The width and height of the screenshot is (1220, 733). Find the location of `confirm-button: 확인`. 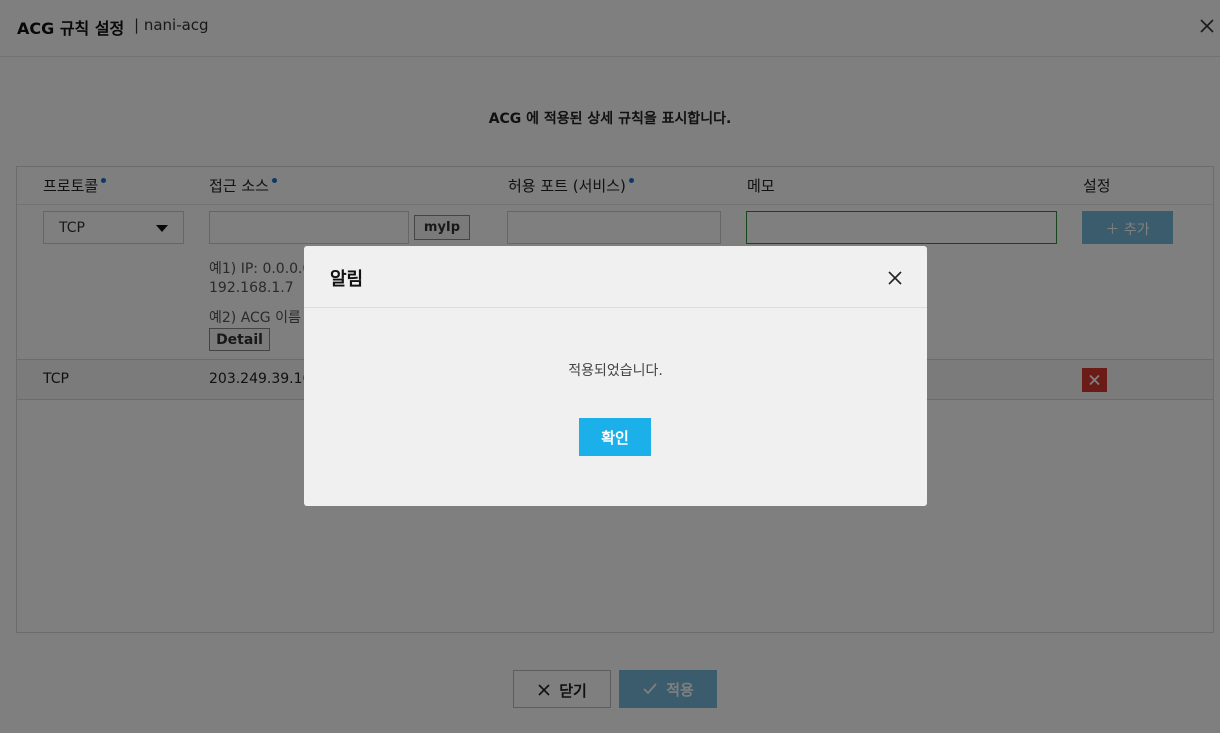

confirm-button: 확인 is located at coordinates (615, 437).